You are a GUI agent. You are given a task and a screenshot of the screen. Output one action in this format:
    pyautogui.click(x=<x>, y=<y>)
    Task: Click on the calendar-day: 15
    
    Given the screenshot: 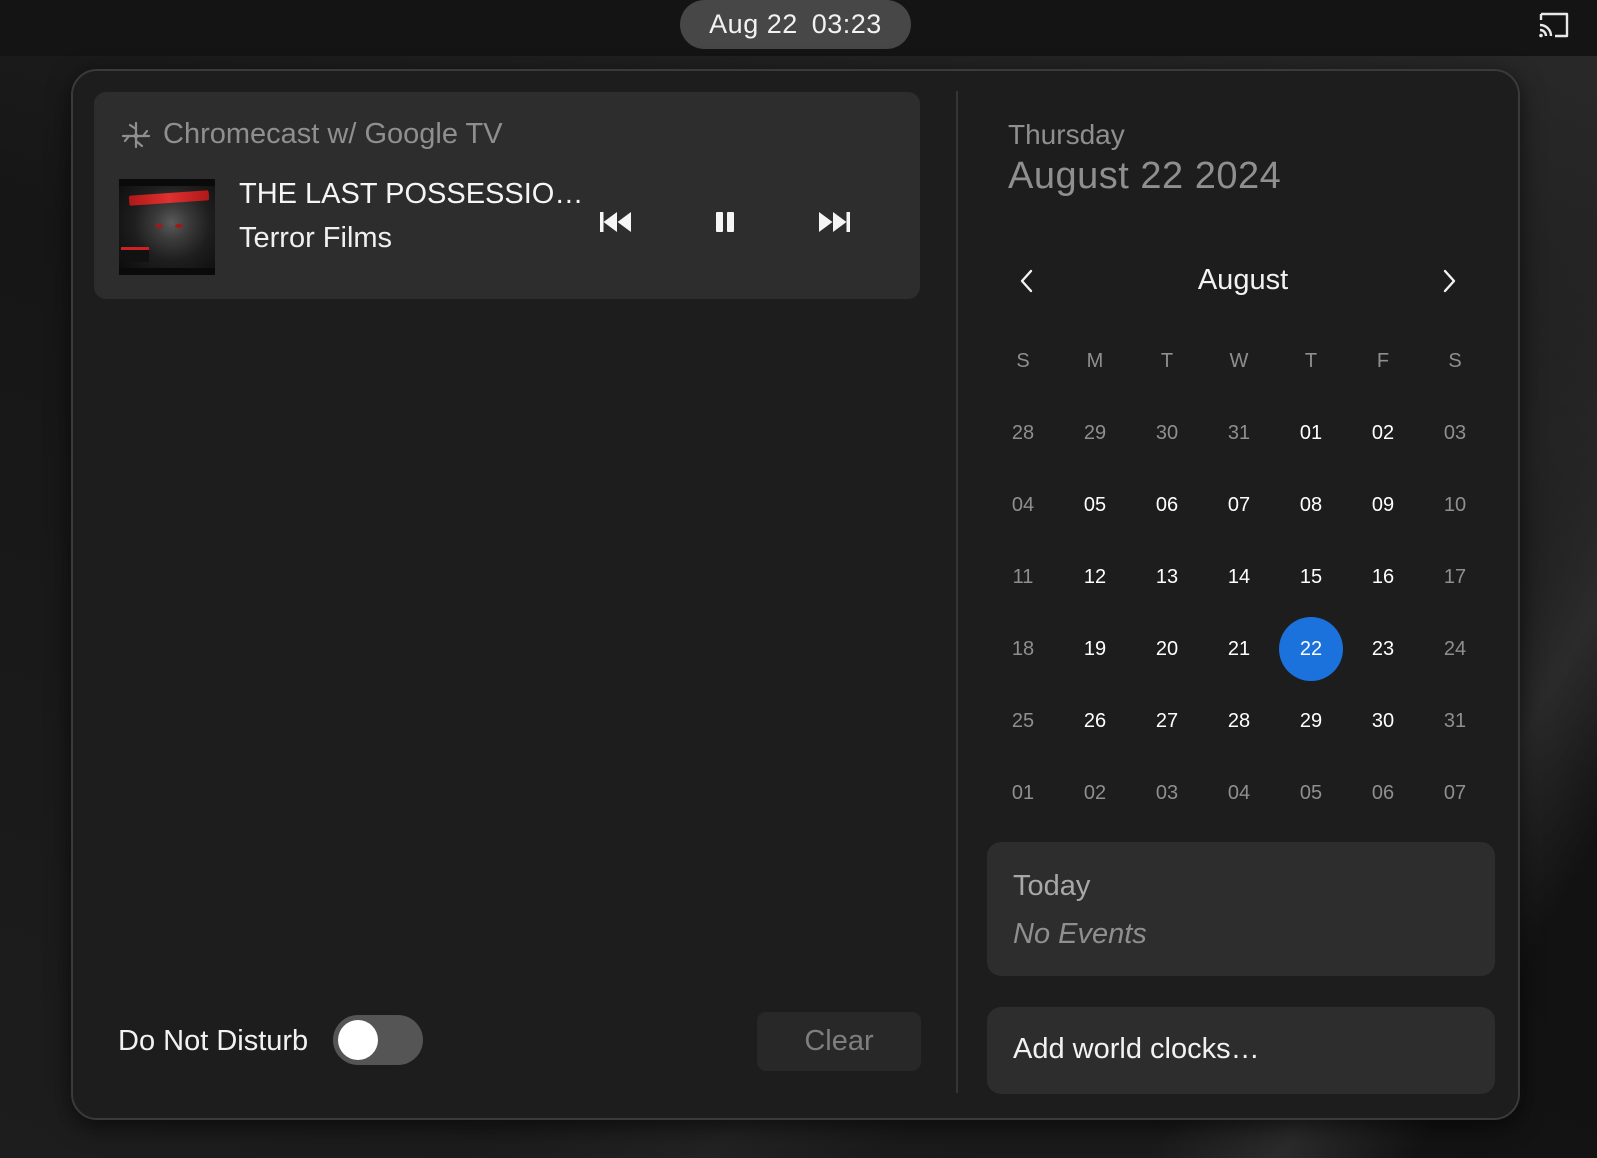 What is the action you would take?
    pyautogui.click(x=1311, y=577)
    